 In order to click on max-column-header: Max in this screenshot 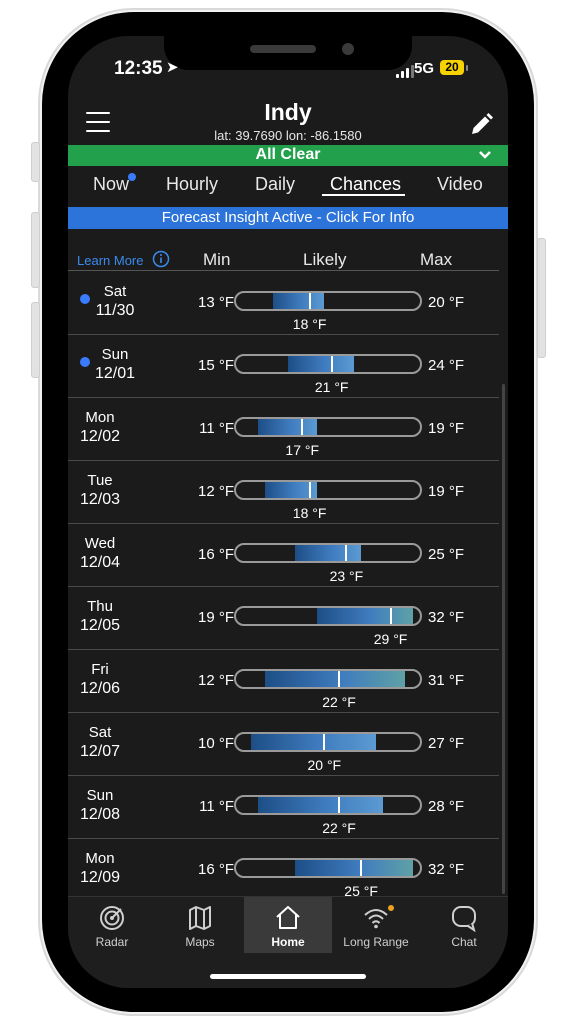, I will do `click(436, 259)`.